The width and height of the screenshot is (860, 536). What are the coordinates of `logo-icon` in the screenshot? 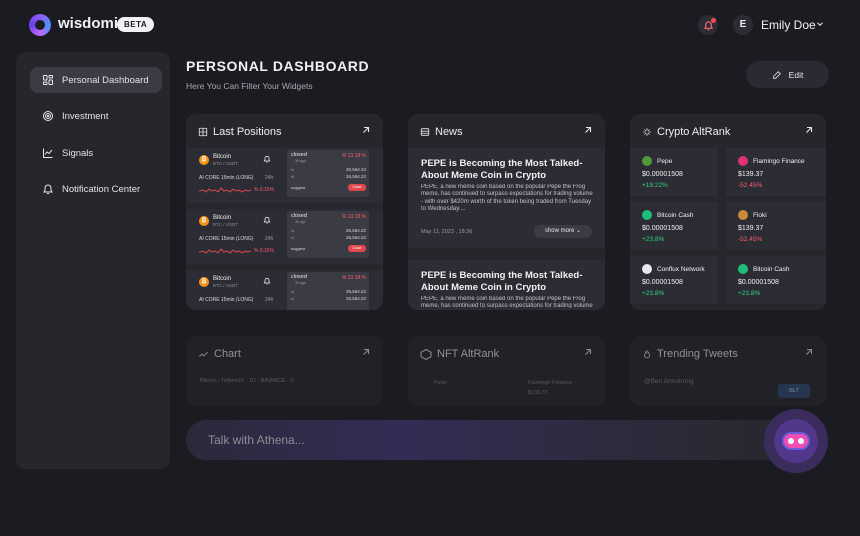 It's located at (40, 25).